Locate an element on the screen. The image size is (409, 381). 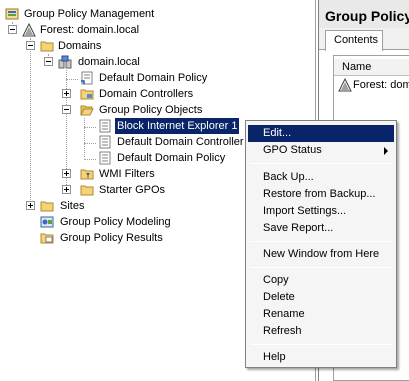
tab-bar: Contents is located at coordinates (364, 39).